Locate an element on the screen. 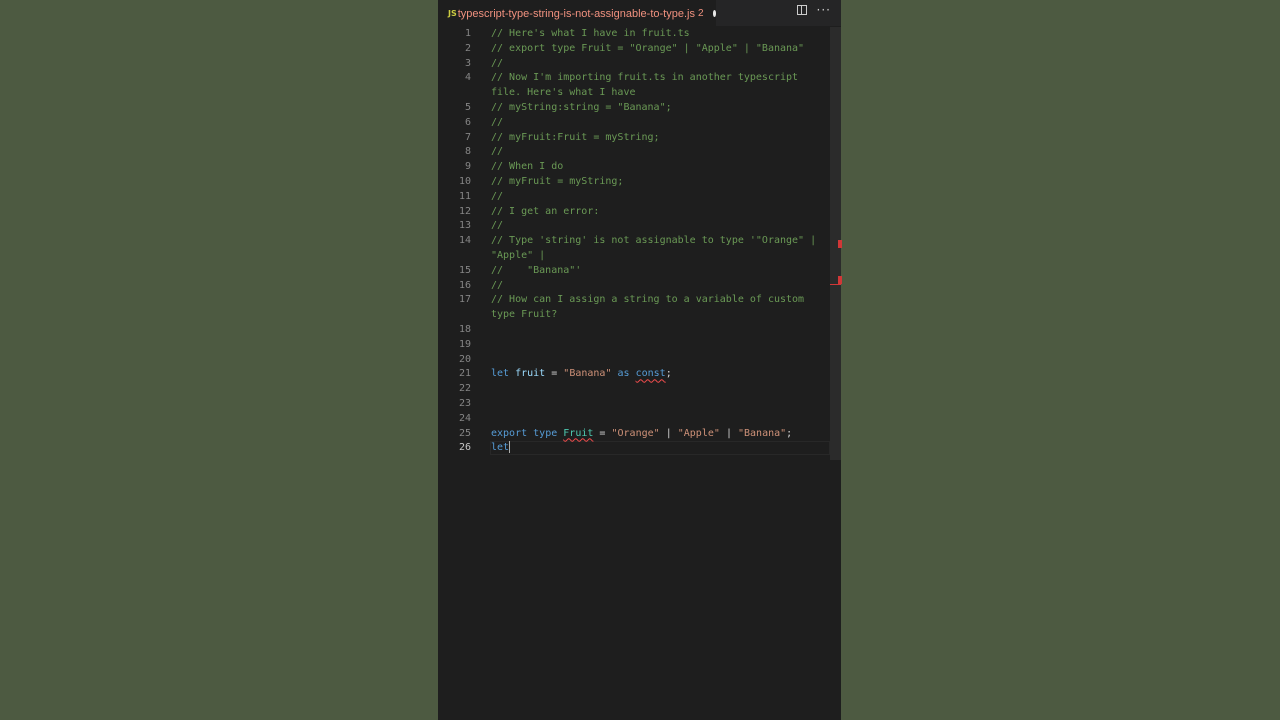  editor-actions: ··· is located at coordinates (813, 10).